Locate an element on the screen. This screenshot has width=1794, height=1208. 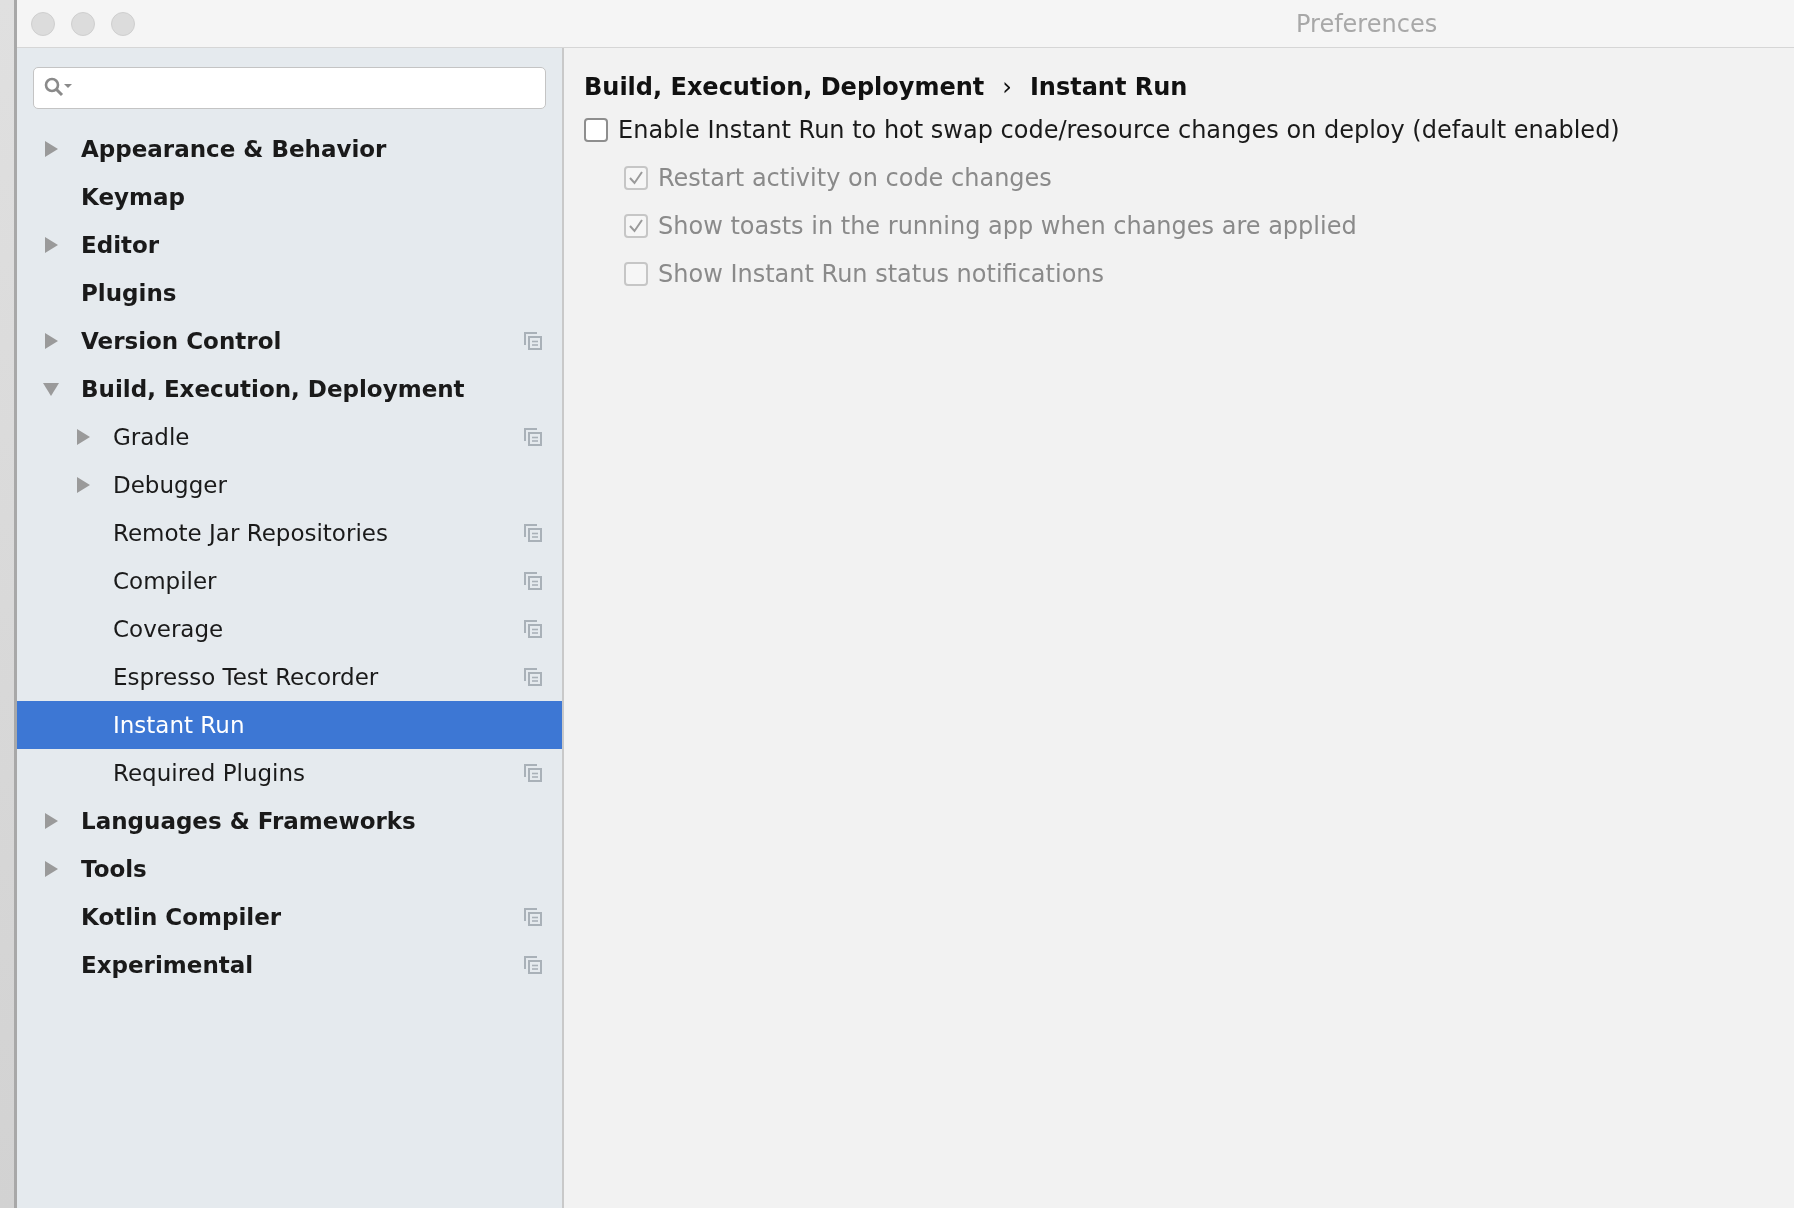
tree-item: Editor is located at coordinates (289, 245).